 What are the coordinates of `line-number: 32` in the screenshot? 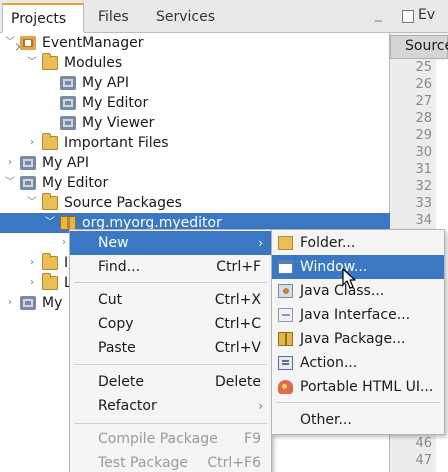 It's located at (423, 186).